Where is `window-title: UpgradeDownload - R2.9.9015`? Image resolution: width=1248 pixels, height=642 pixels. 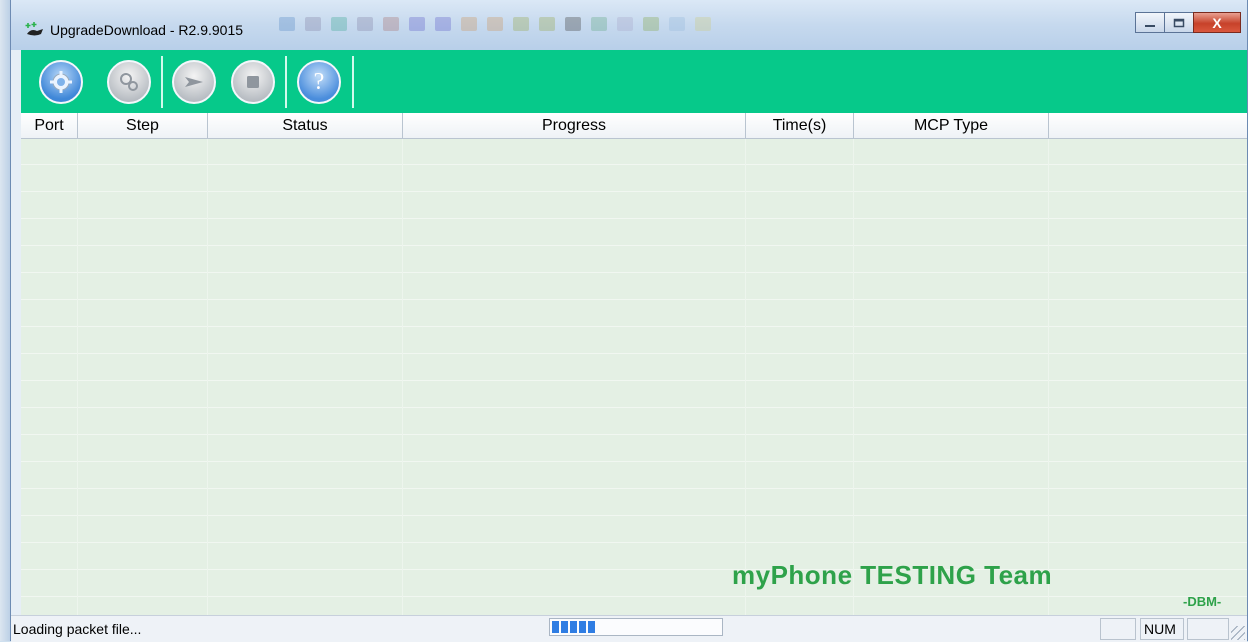 window-title: UpgradeDownload - R2.9.9015 is located at coordinates (147, 30).